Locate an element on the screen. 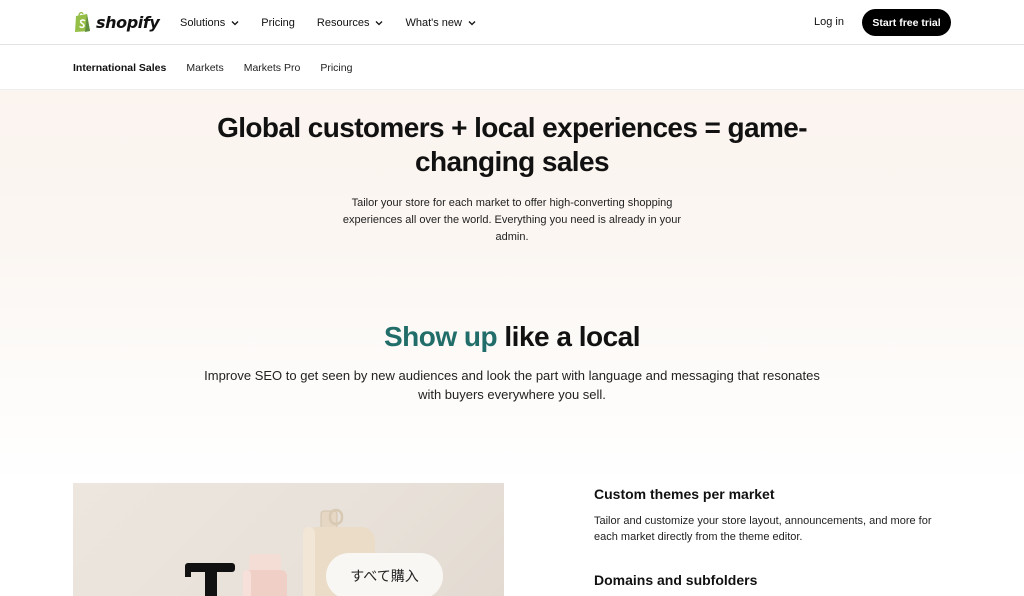 The image size is (1024, 596). section-title-highlight: Show up is located at coordinates (440, 336).